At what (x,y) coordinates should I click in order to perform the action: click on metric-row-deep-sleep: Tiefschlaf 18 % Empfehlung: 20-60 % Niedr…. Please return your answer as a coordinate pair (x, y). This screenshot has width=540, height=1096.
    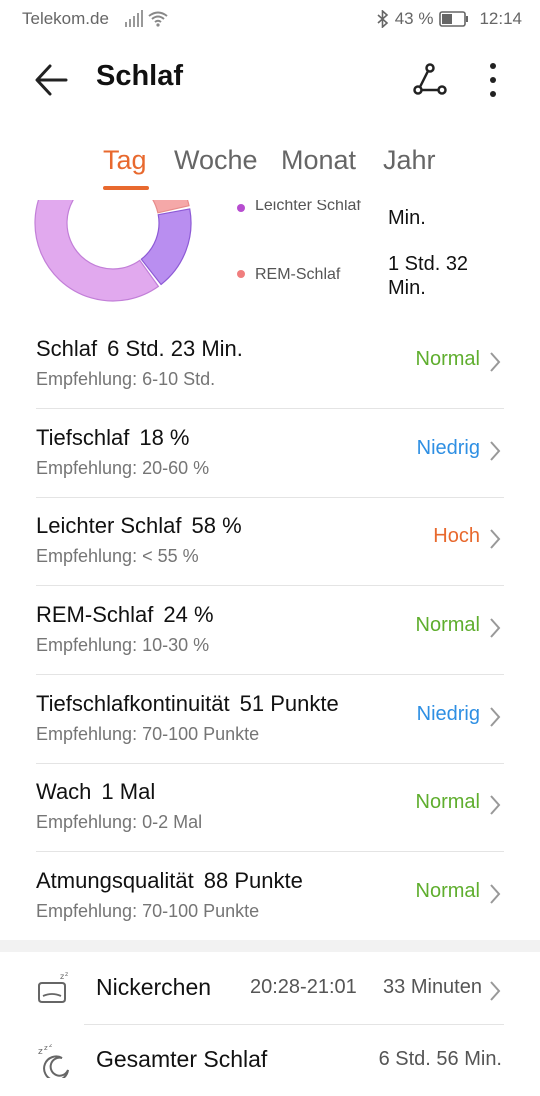
    Looking at the image, I should click on (270, 453).